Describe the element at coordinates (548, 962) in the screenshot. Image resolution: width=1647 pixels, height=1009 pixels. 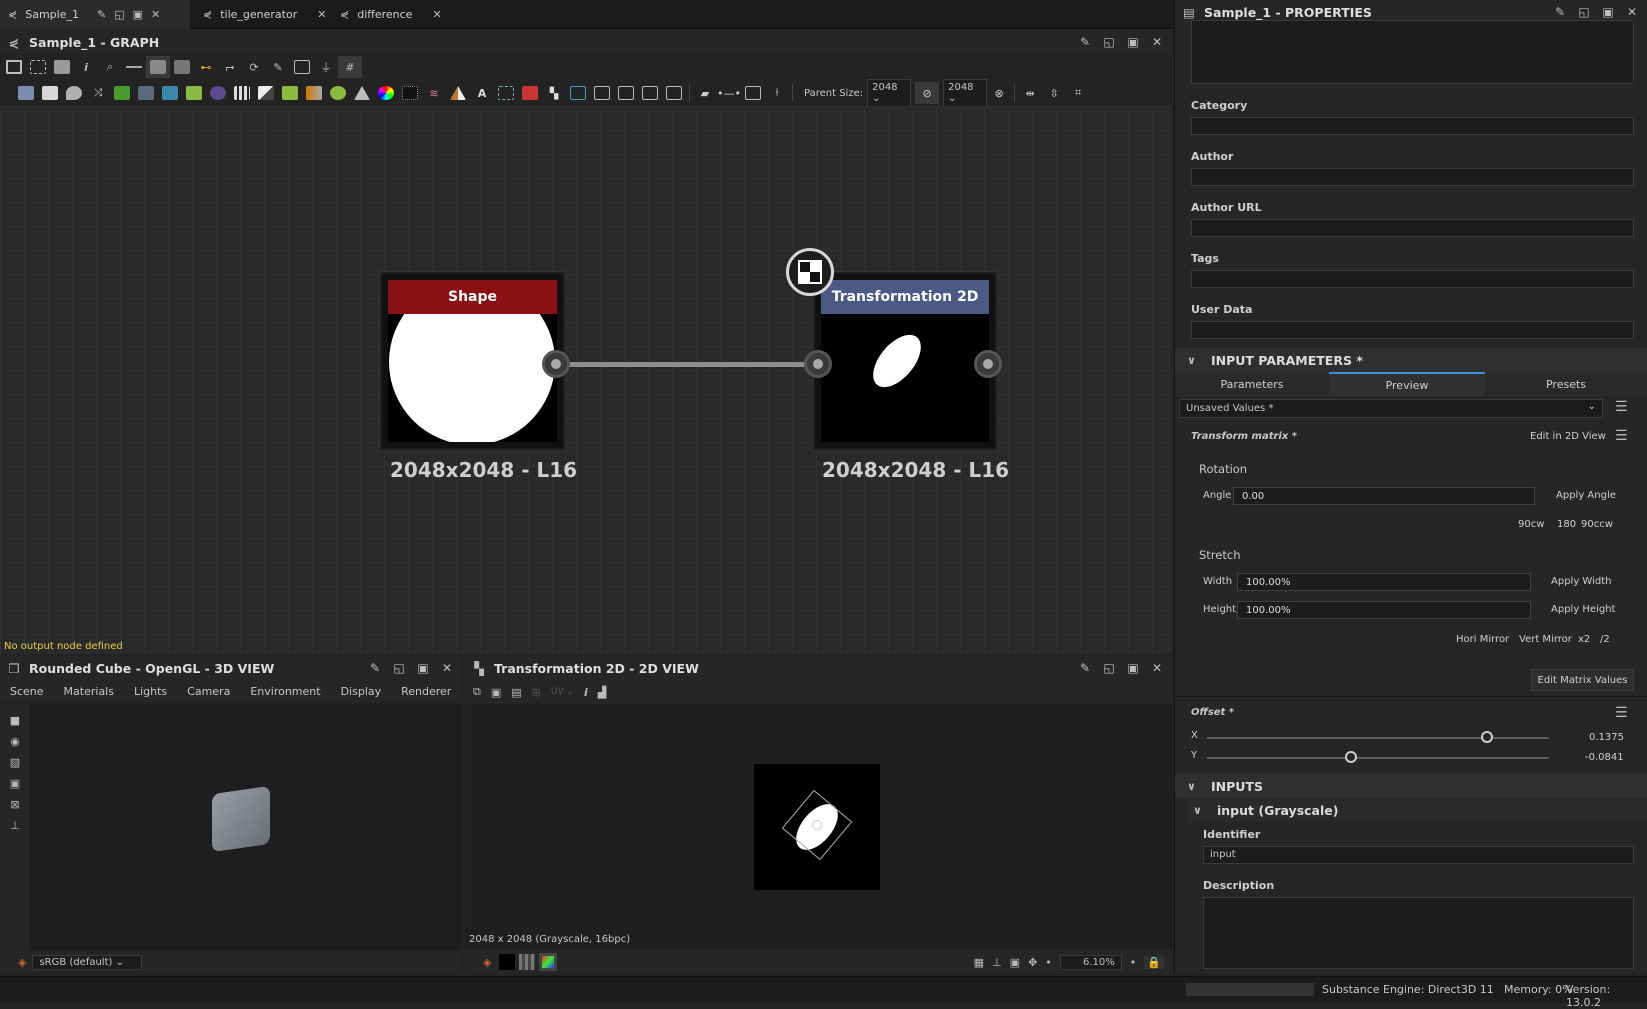
I see `color-channel-icon` at that location.